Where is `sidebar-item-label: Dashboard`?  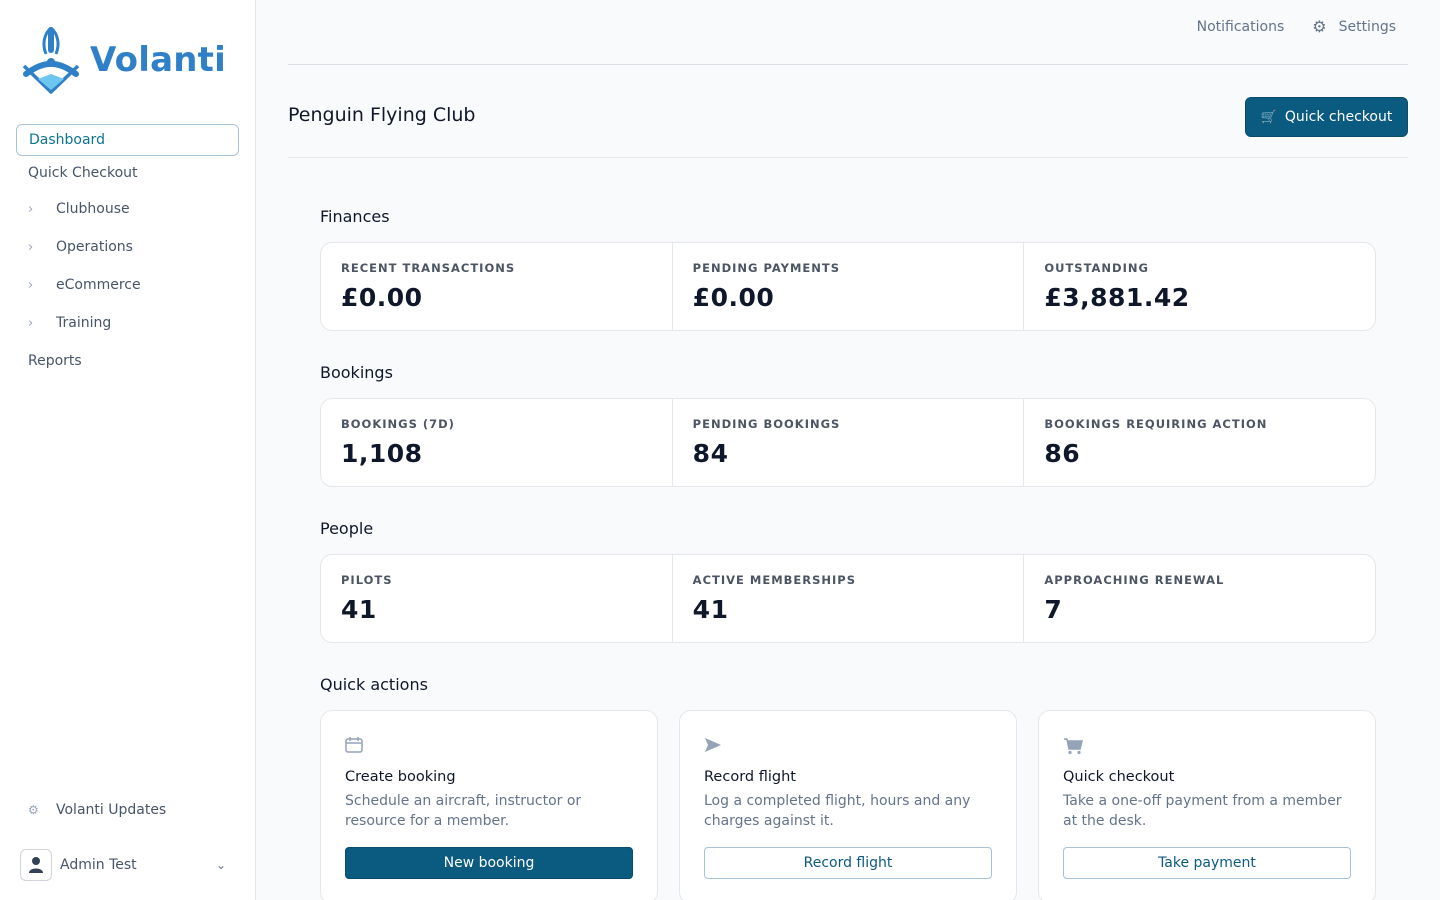
sidebar-item-label: Dashboard is located at coordinates (67, 140).